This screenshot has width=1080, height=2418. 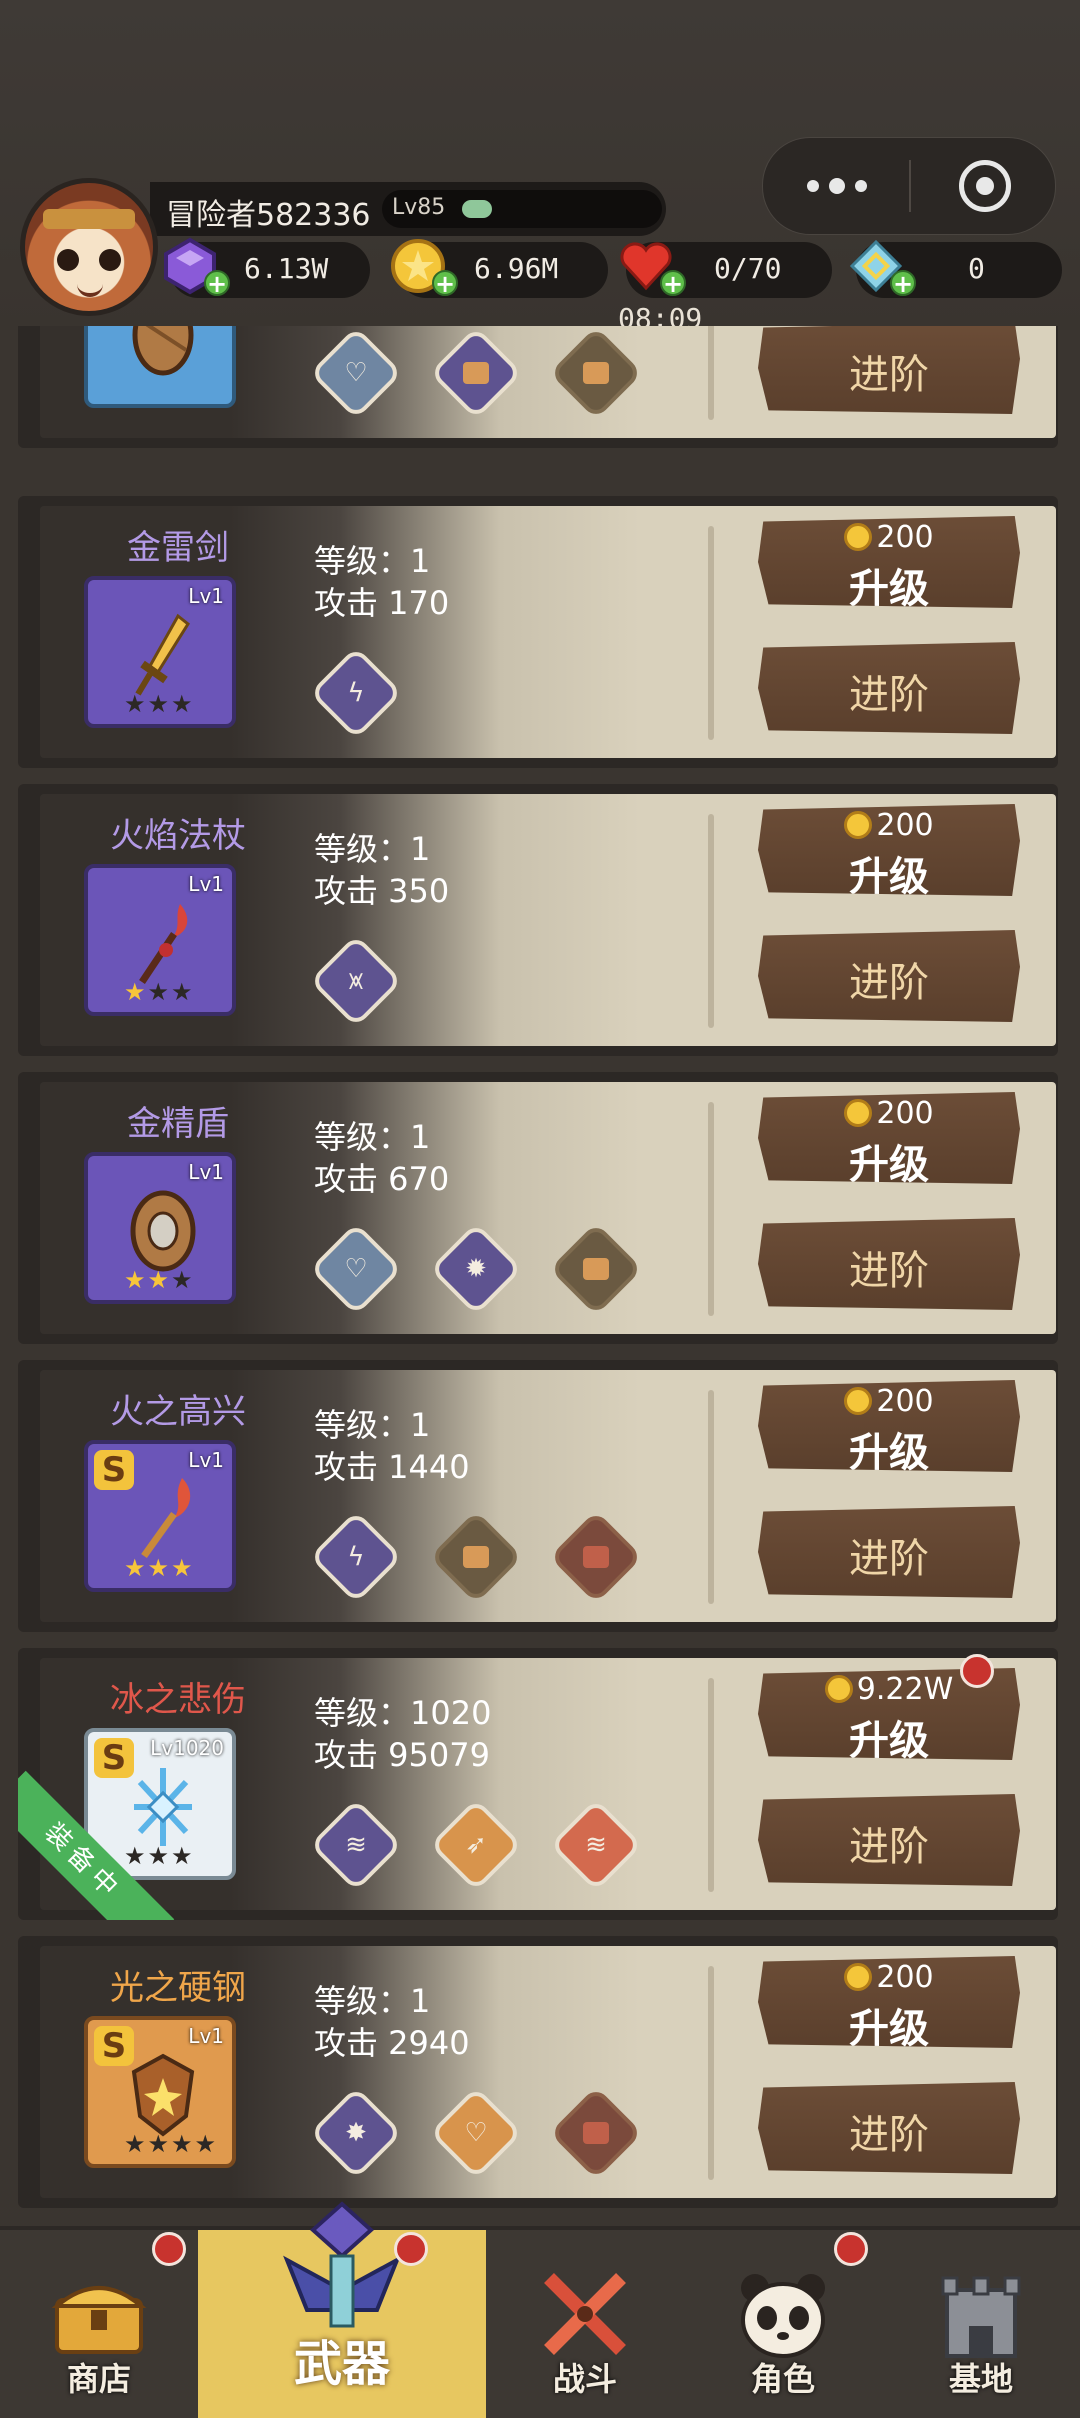 I want to click on weapon-attack: 攻击 95079, so click(x=402, y=1755).